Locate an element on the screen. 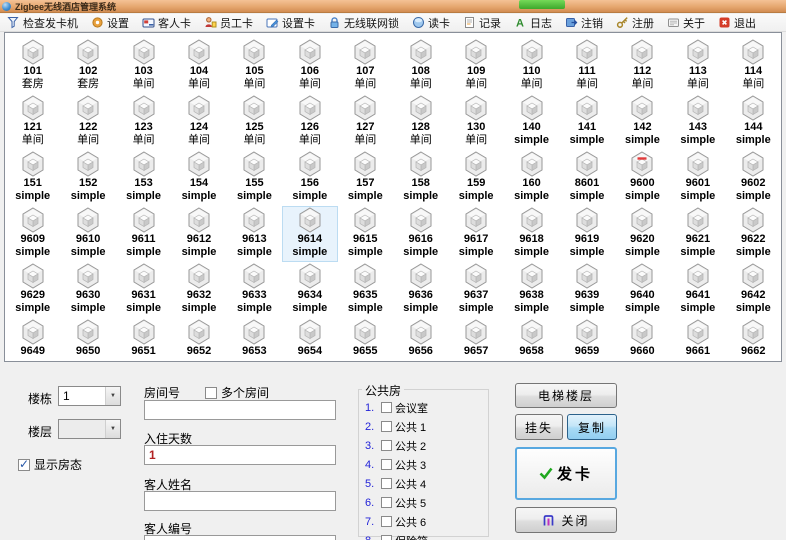  room-141: 141 simple is located at coordinates (586, 122).